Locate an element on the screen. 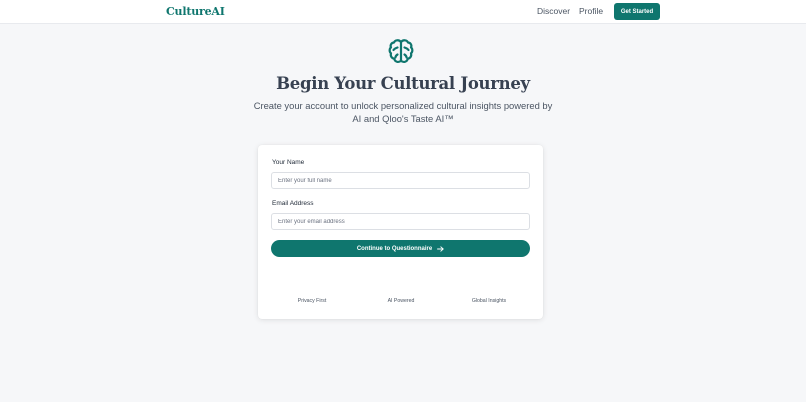 This screenshot has height=402, width=806. feature-ai-powered: AI Powered is located at coordinates (401, 301).